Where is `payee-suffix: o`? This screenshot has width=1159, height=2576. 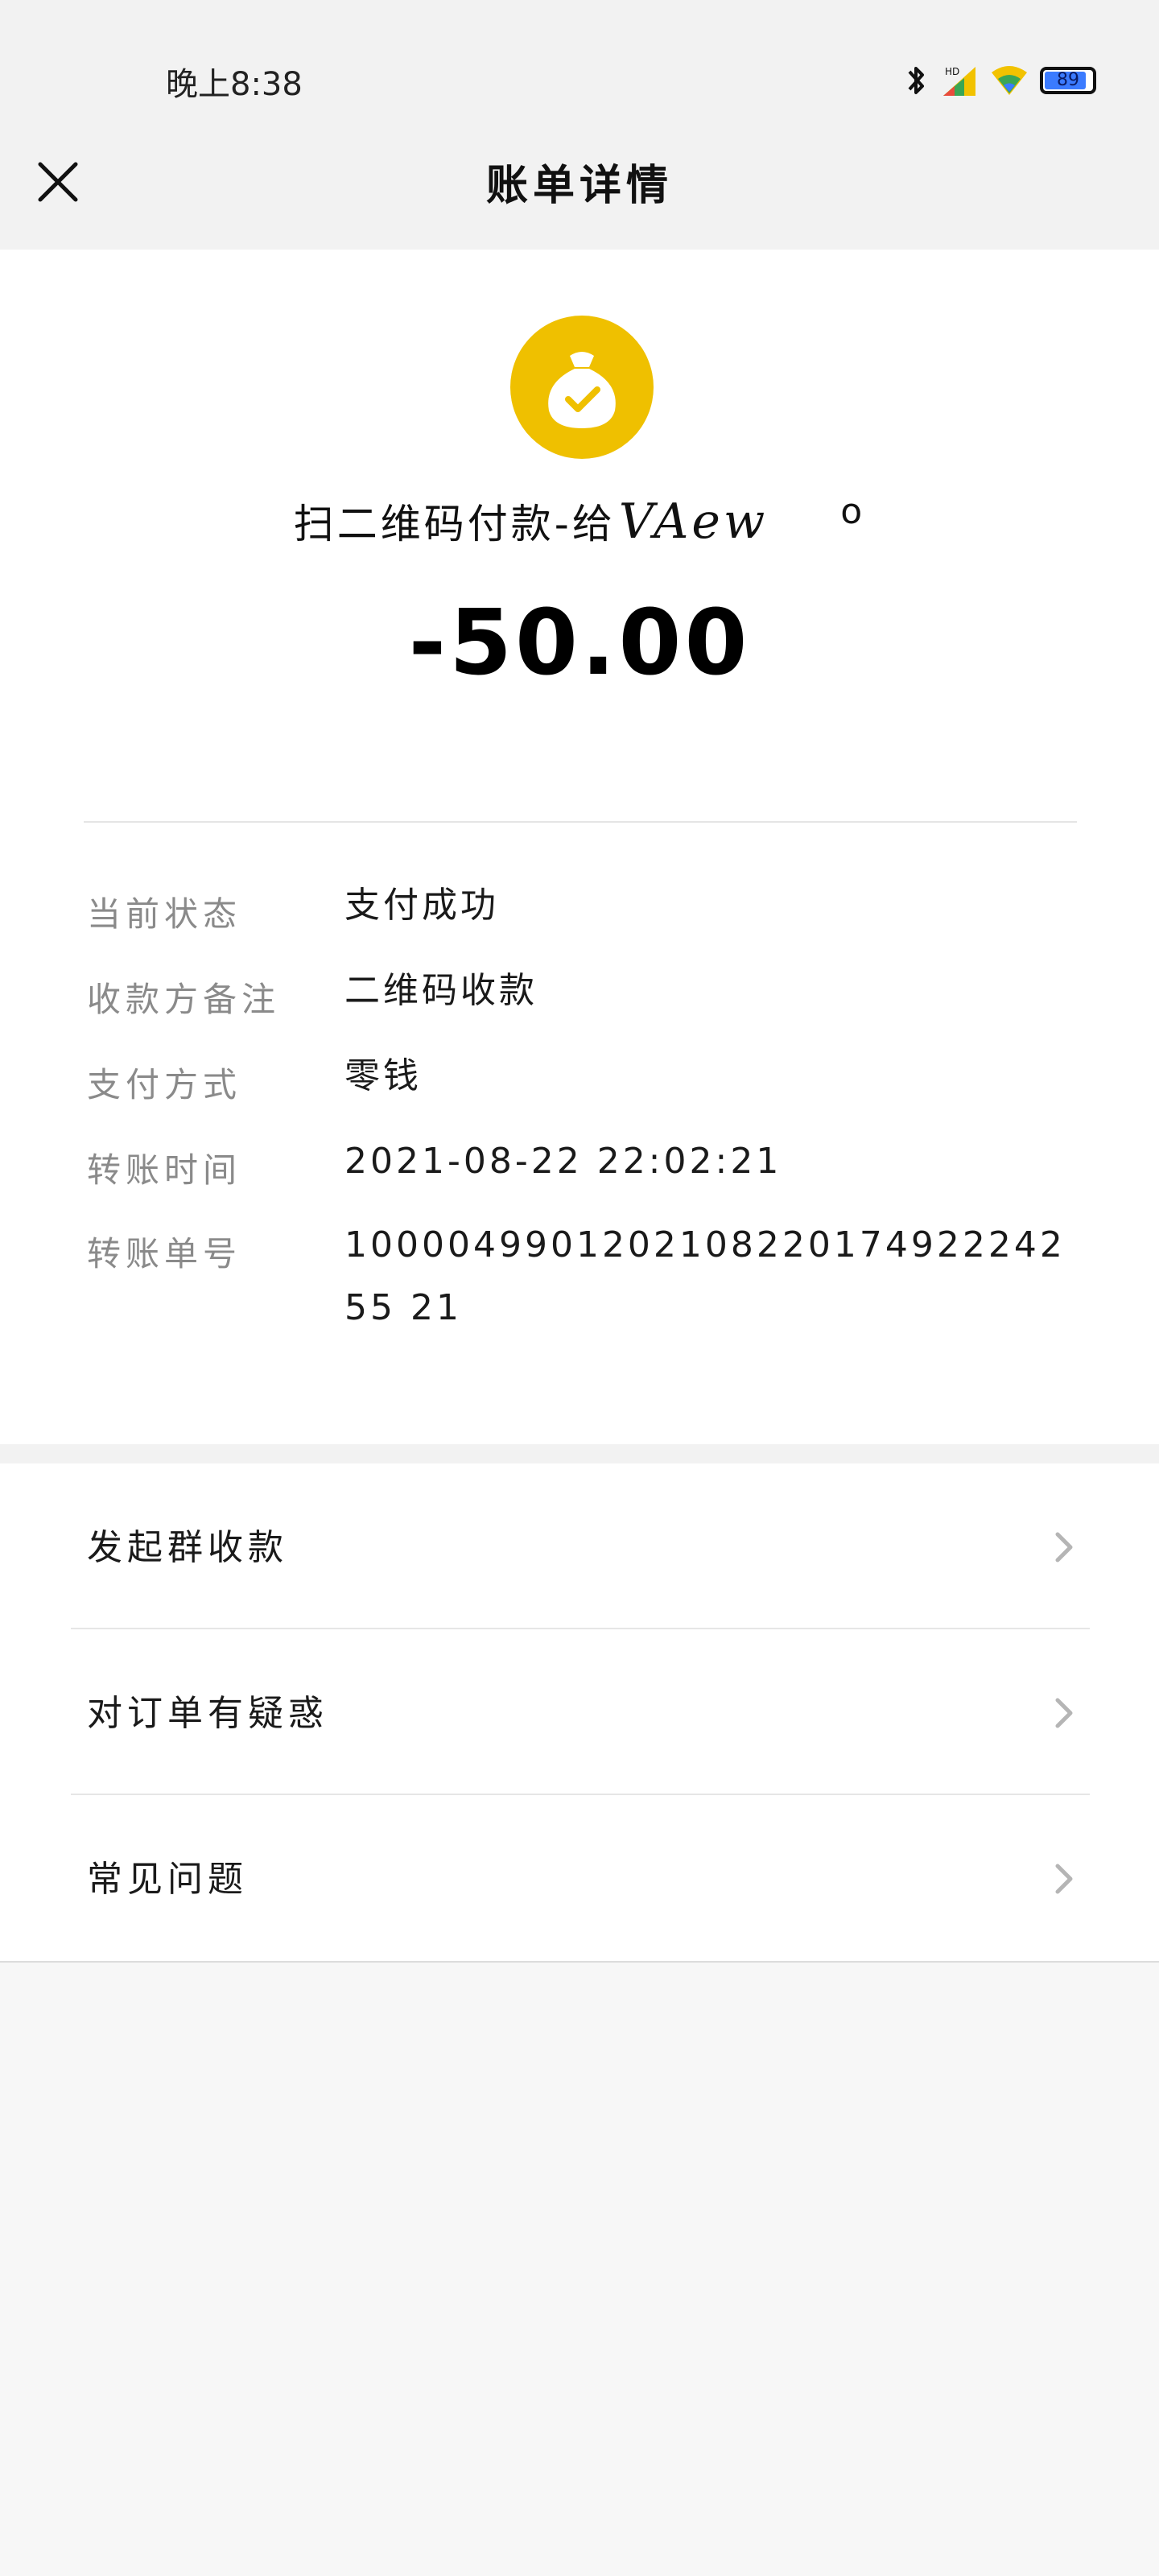 payee-suffix: o is located at coordinates (853, 511).